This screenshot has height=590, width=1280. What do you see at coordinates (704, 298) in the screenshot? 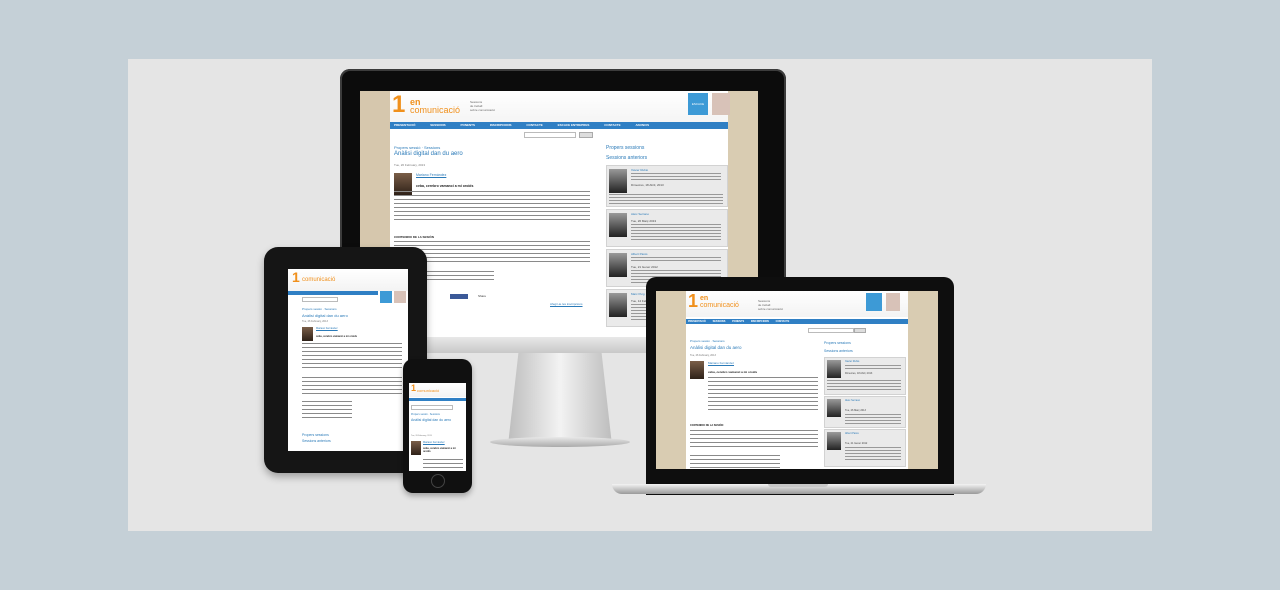
I see `logo-en: en` at bounding box center [704, 298].